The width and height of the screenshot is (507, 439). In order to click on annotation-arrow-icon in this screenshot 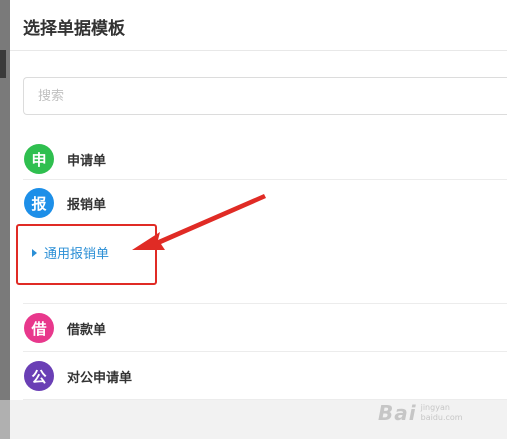, I will do `click(199, 222)`.